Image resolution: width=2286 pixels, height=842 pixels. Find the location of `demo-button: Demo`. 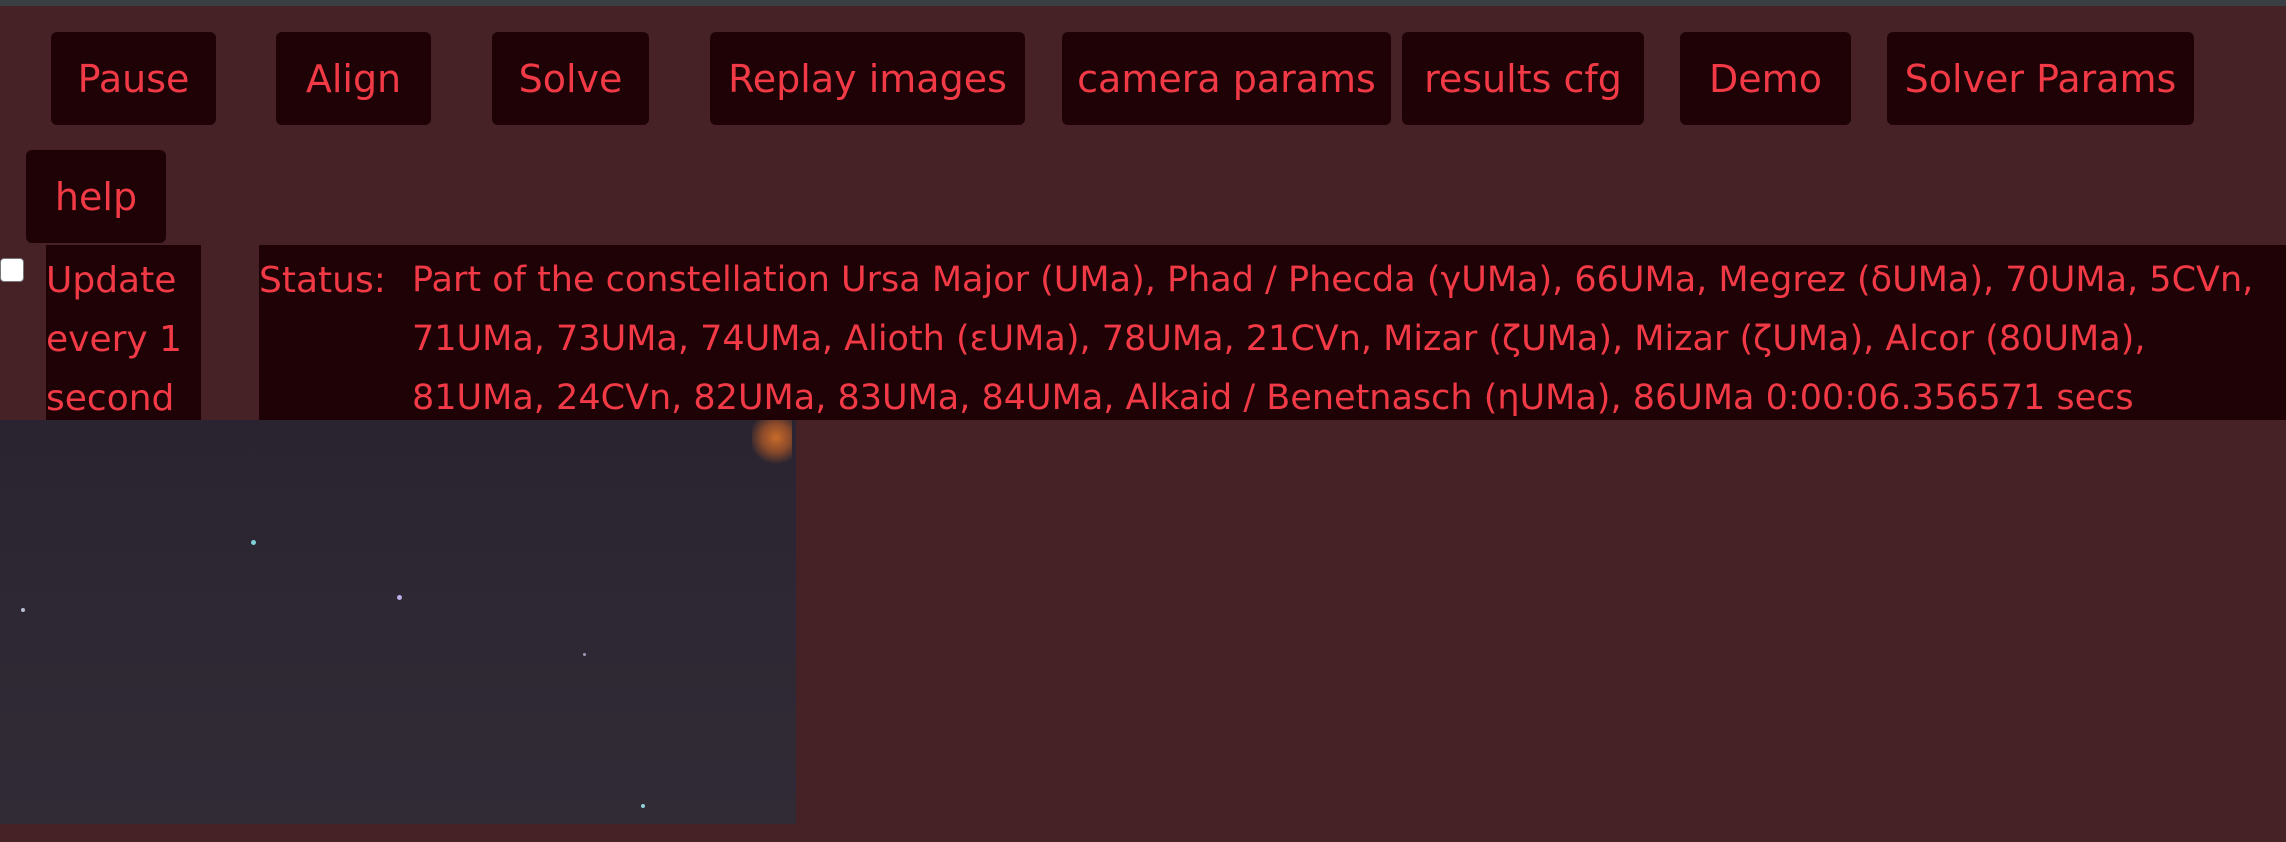

demo-button: Demo is located at coordinates (1765, 78).